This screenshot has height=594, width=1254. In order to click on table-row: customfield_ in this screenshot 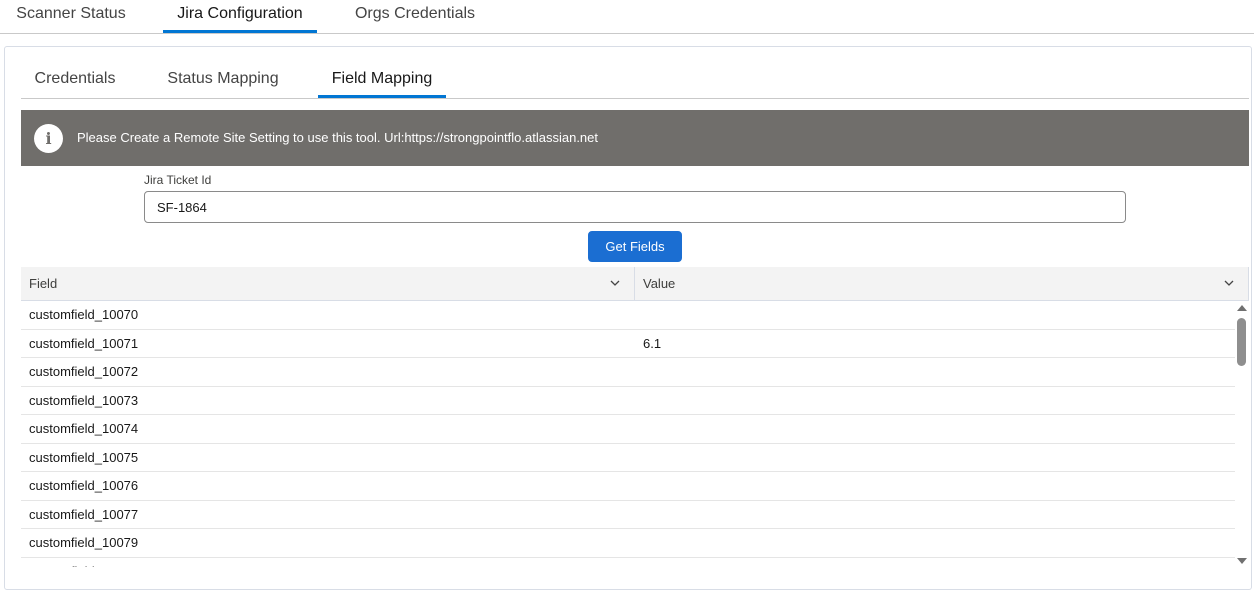, I will do `click(628, 563)`.